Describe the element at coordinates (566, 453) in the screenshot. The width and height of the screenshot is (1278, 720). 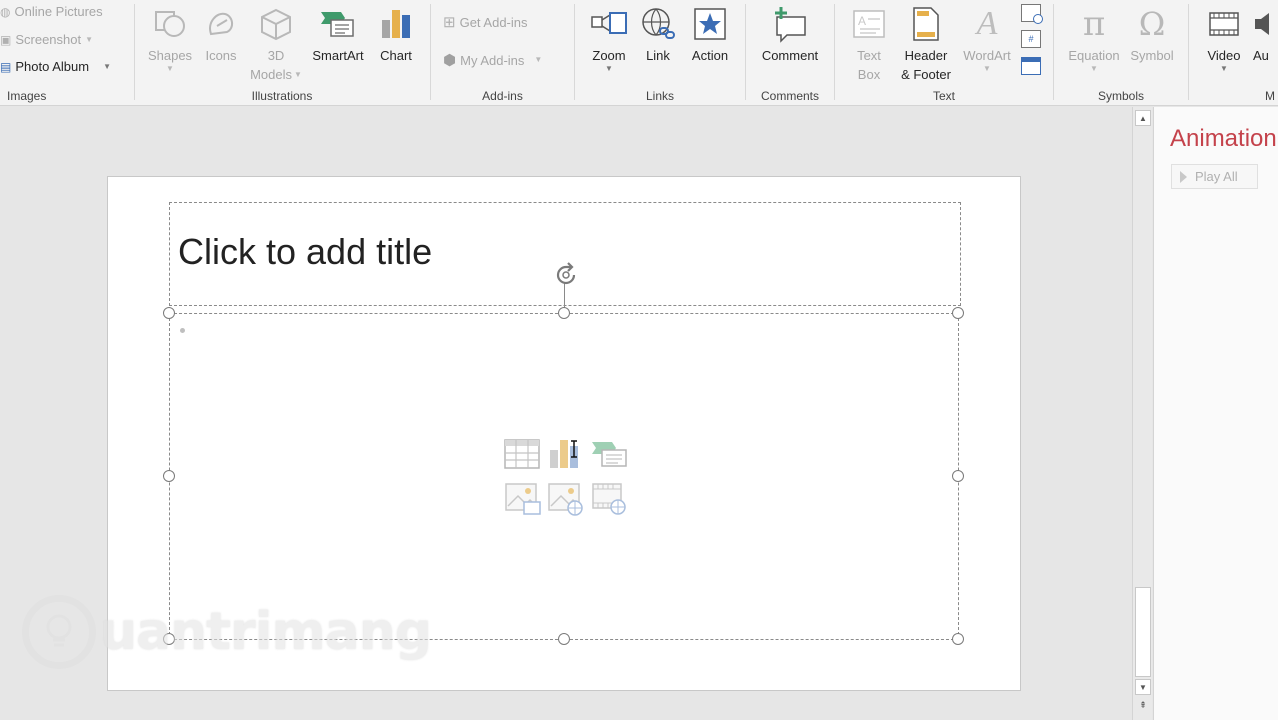
I see `insert-chart-icon` at that location.